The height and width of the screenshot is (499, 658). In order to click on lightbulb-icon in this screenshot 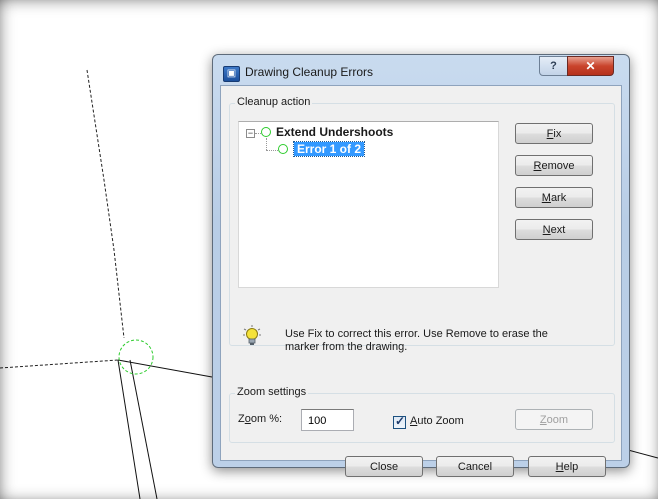, I will do `click(252, 335)`.